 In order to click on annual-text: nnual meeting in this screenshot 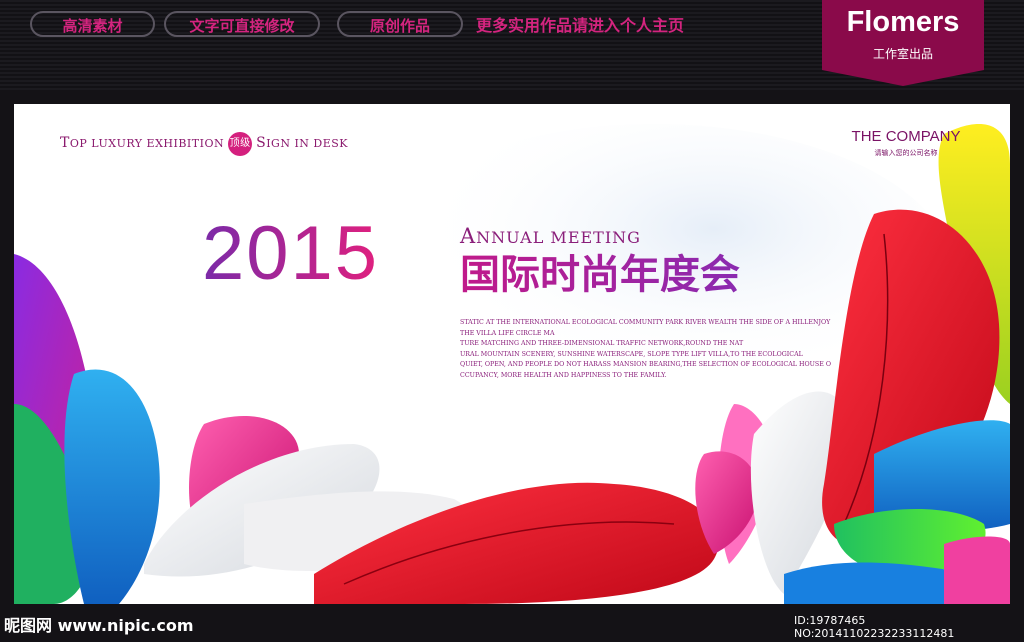, I will do `click(558, 237)`.